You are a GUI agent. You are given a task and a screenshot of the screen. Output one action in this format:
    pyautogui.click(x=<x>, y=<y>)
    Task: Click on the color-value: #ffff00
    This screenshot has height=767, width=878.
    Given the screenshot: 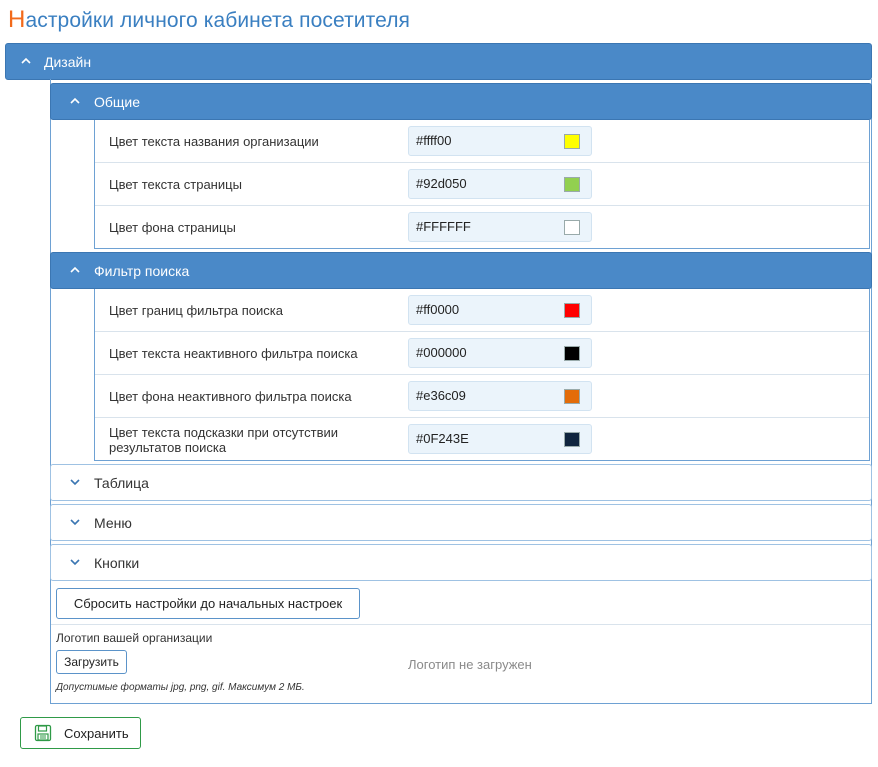 What is the action you would take?
    pyautogui.click(x=434, y=140)
    